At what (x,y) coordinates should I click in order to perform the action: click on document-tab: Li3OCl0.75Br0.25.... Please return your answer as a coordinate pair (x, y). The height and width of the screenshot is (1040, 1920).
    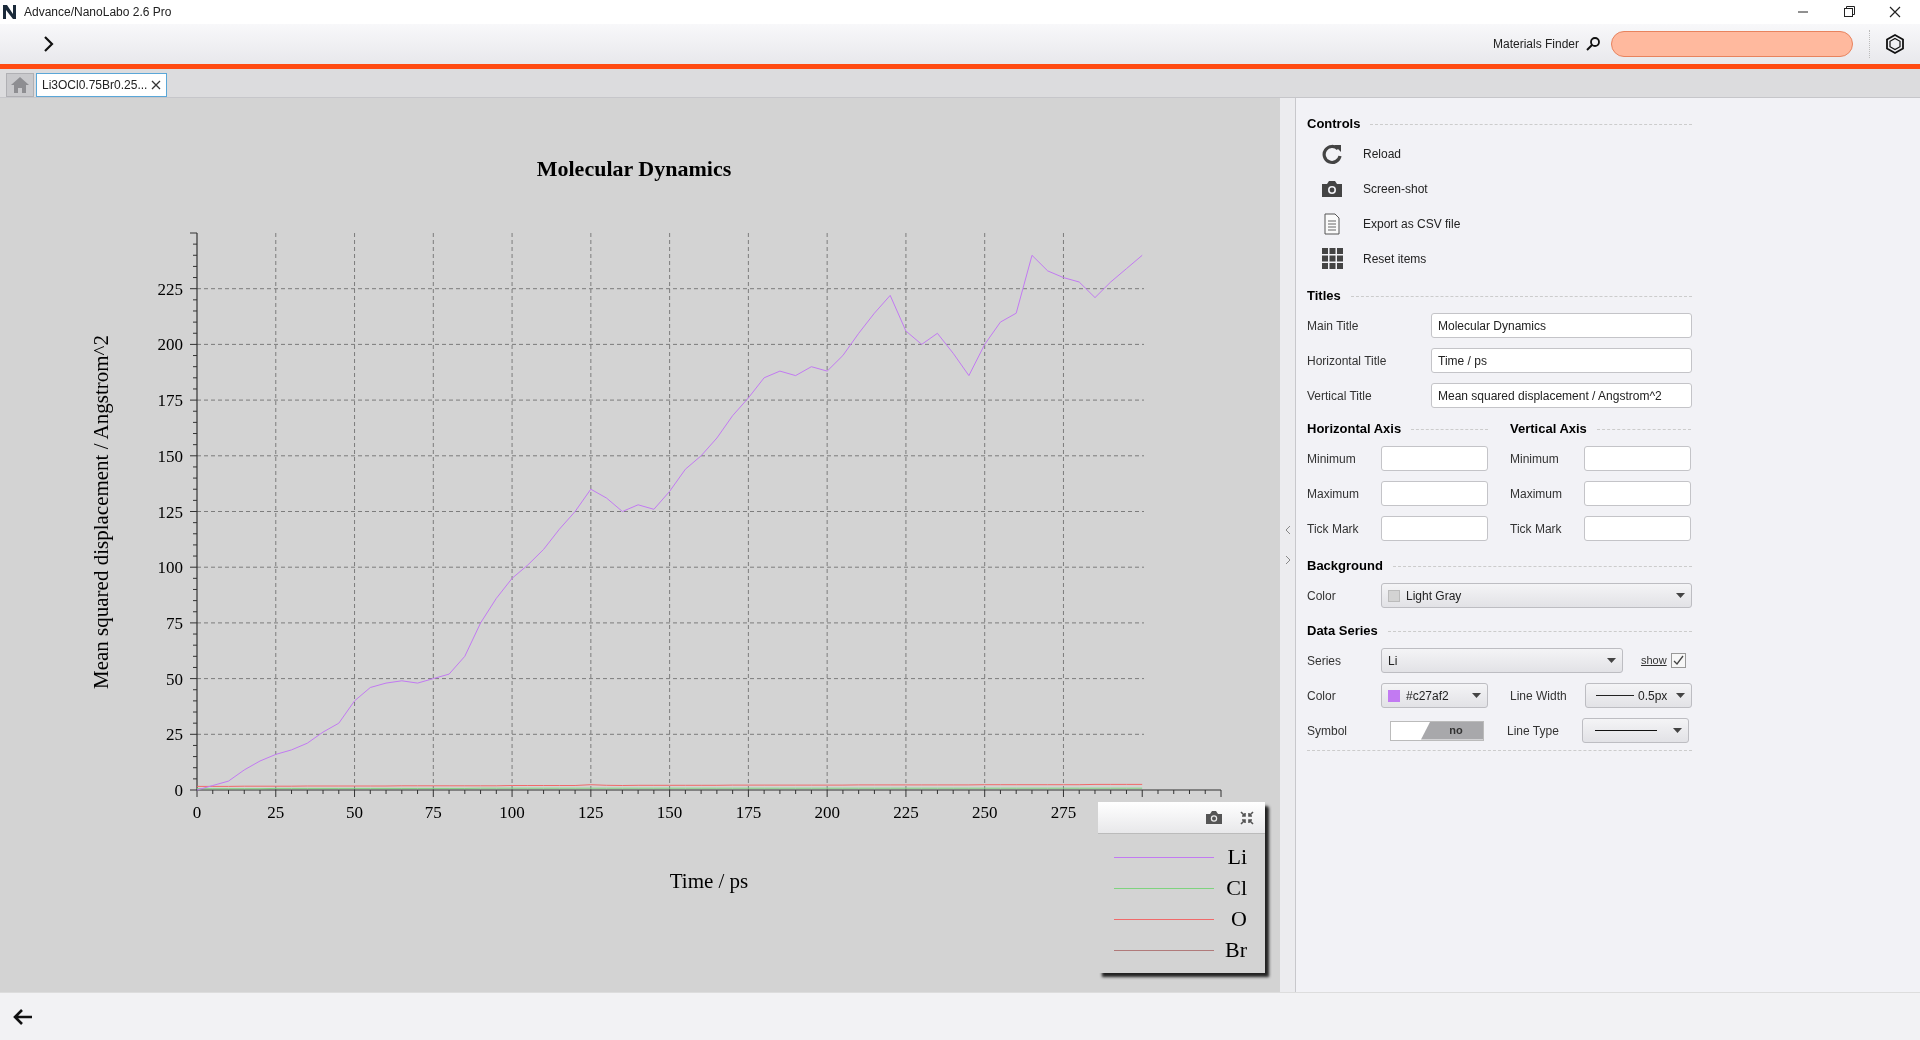
    Looking at the image, I should click on (102, 85).